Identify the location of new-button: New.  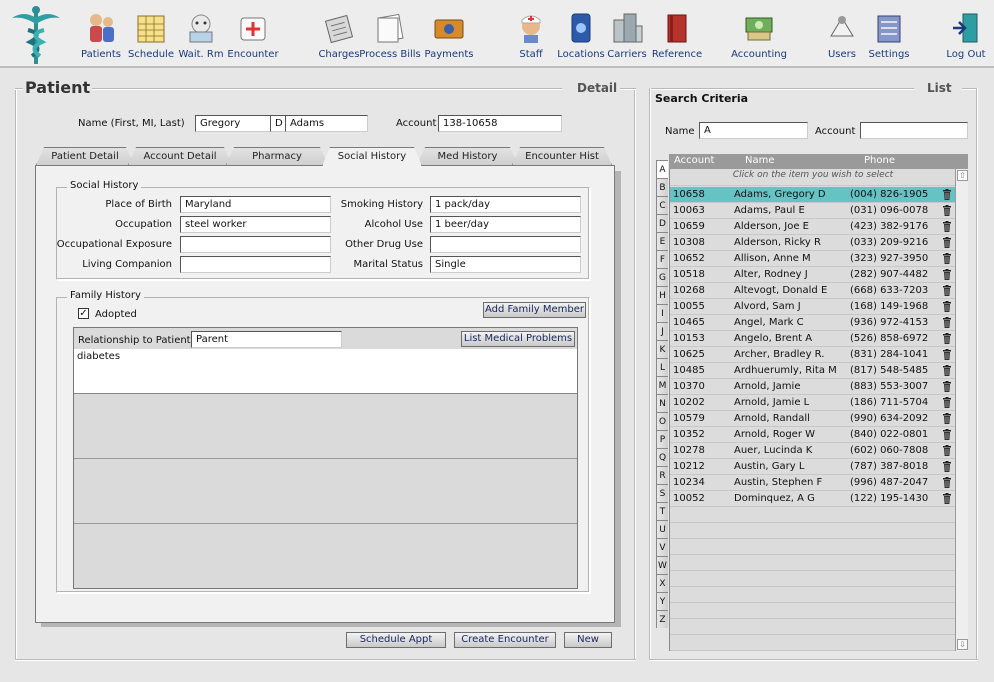
(588, 640).